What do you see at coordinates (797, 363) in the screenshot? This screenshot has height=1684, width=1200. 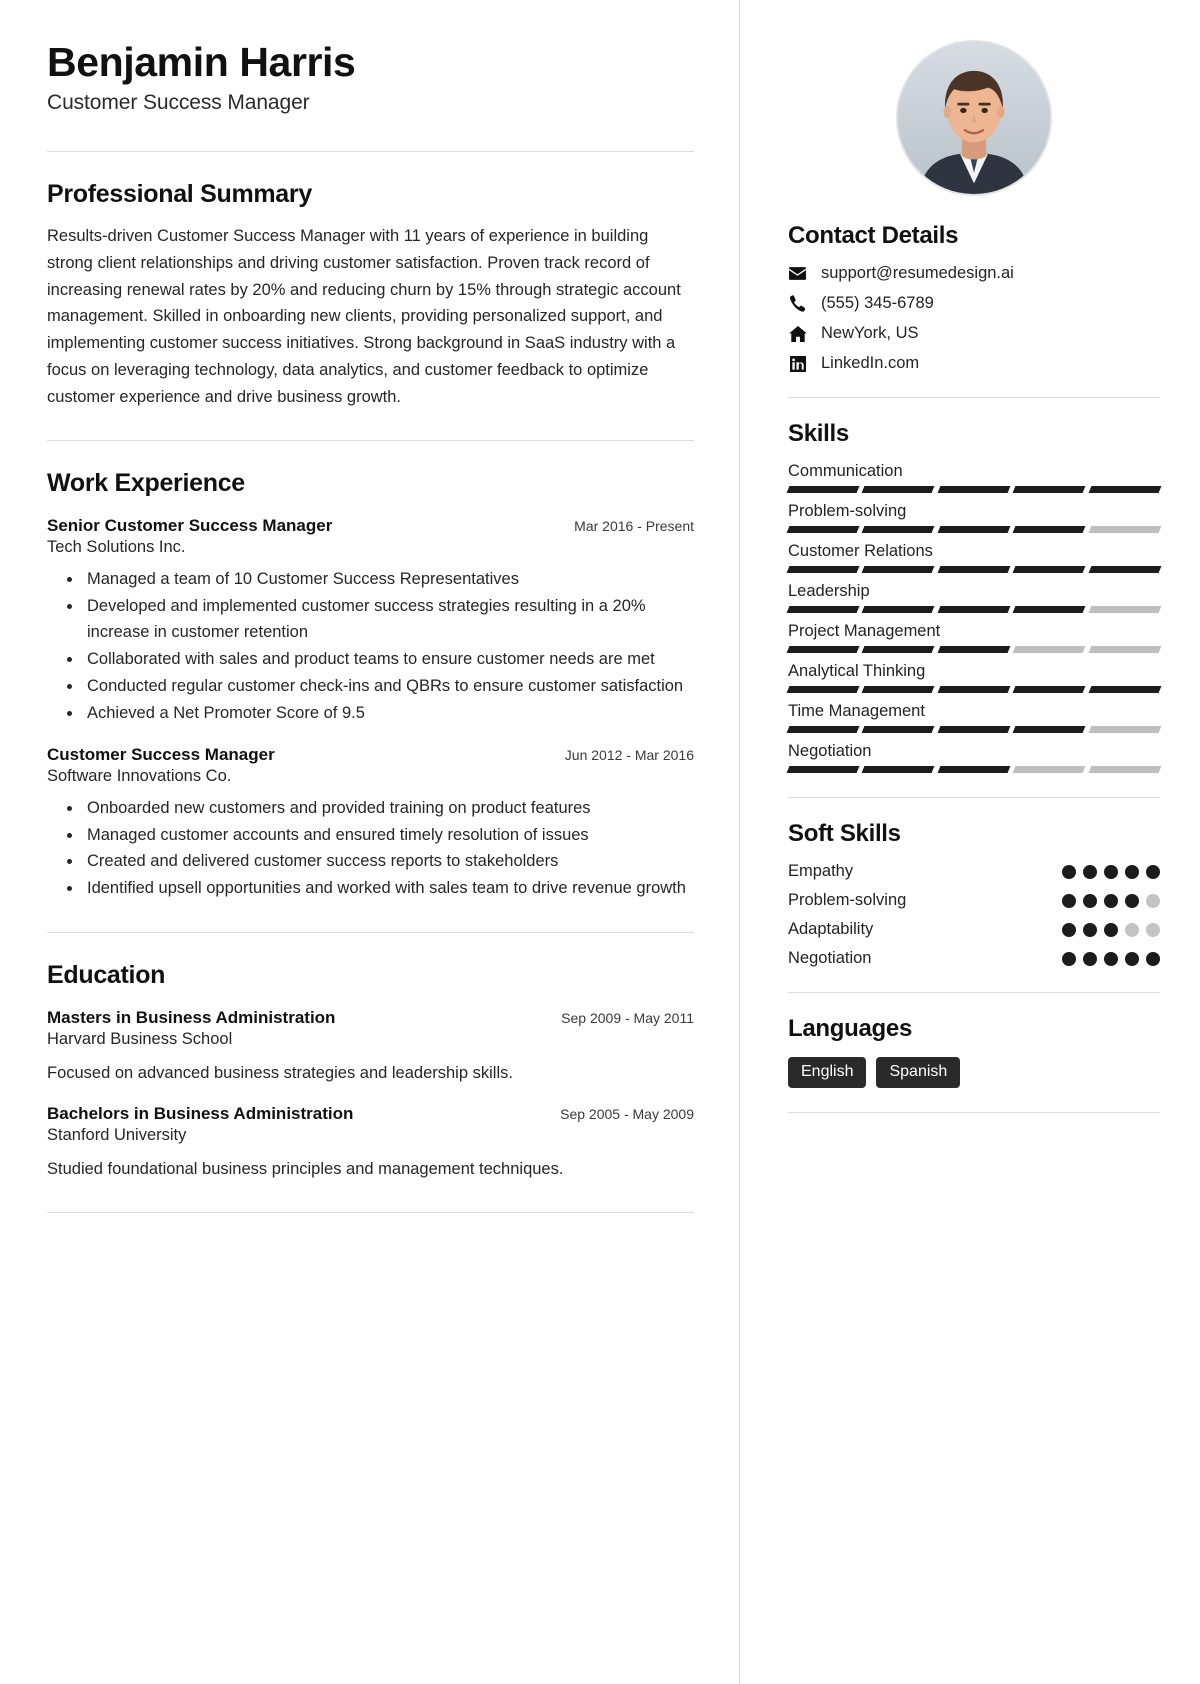 I see `linkedin-icon` at bounding box center [797, 363].